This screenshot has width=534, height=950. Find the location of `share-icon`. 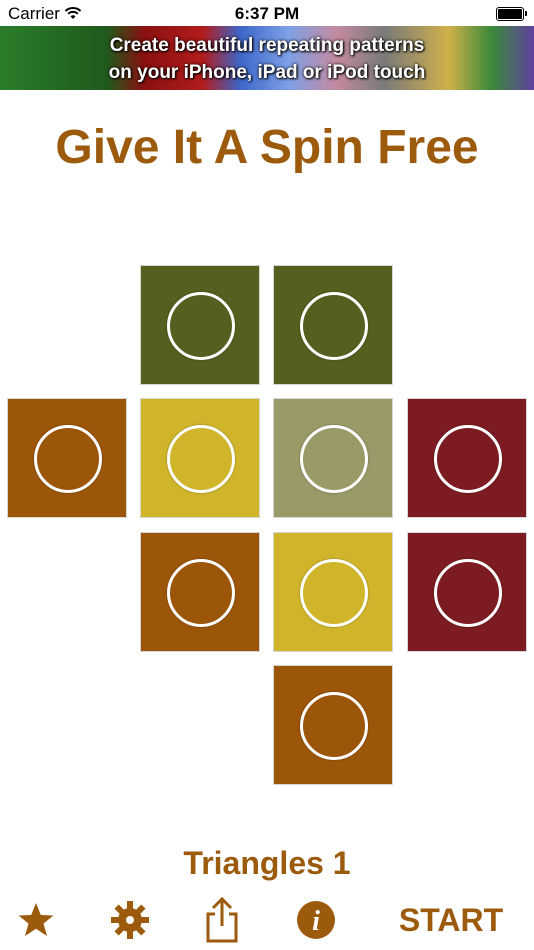

share-icon is located at coordinates (222, 919).